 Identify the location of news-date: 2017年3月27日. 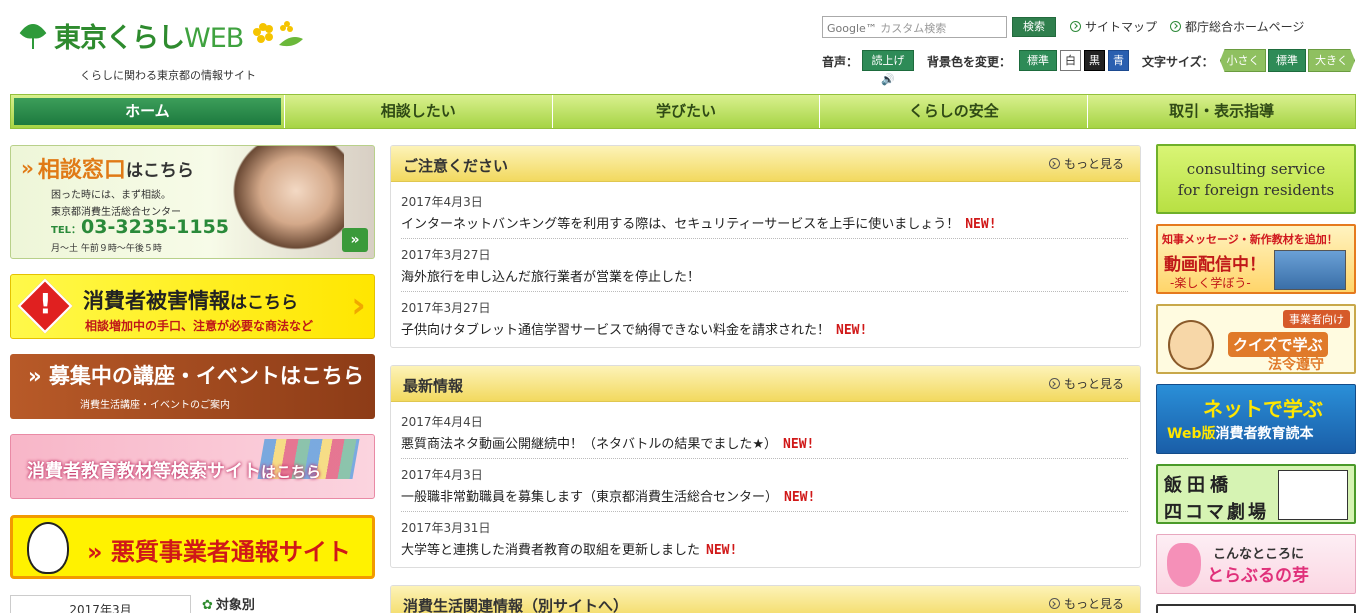
(446, 255).